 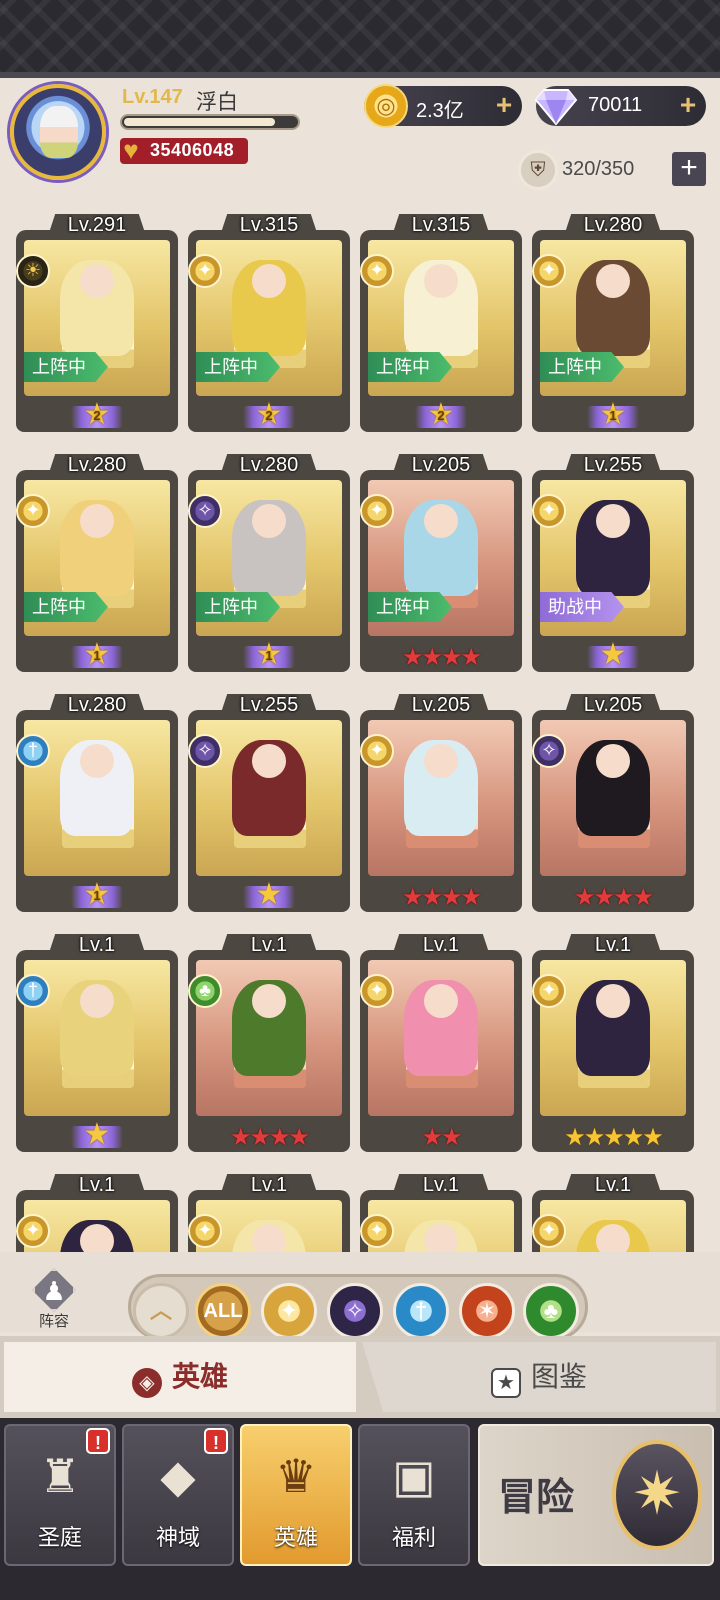 I want to click on diamond-value: 70011, so click(x=615, y=105).